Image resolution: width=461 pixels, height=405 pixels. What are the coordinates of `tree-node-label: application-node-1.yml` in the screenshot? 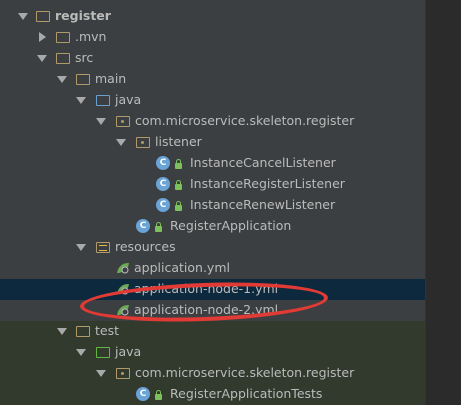 It's located at (206, 288).